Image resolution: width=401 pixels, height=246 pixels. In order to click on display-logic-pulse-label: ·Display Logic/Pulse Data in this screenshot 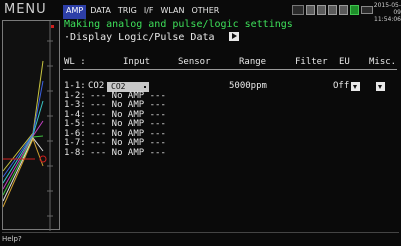, I will do `click(139, 37)`.